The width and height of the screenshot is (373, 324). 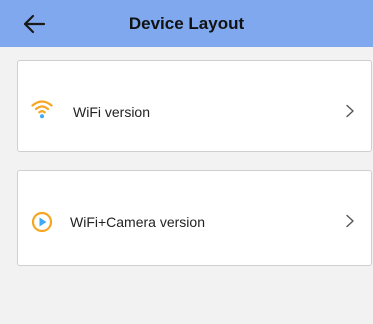 I want to click on wifi-icon, so click(x=42, y=109).